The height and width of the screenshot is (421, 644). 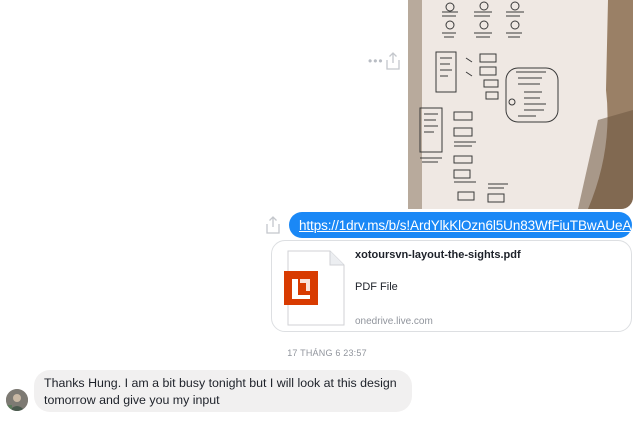 What do you see at coordinates (17, 400) in the screenshot?
I see `avatar` at bounding box center [17, 400].